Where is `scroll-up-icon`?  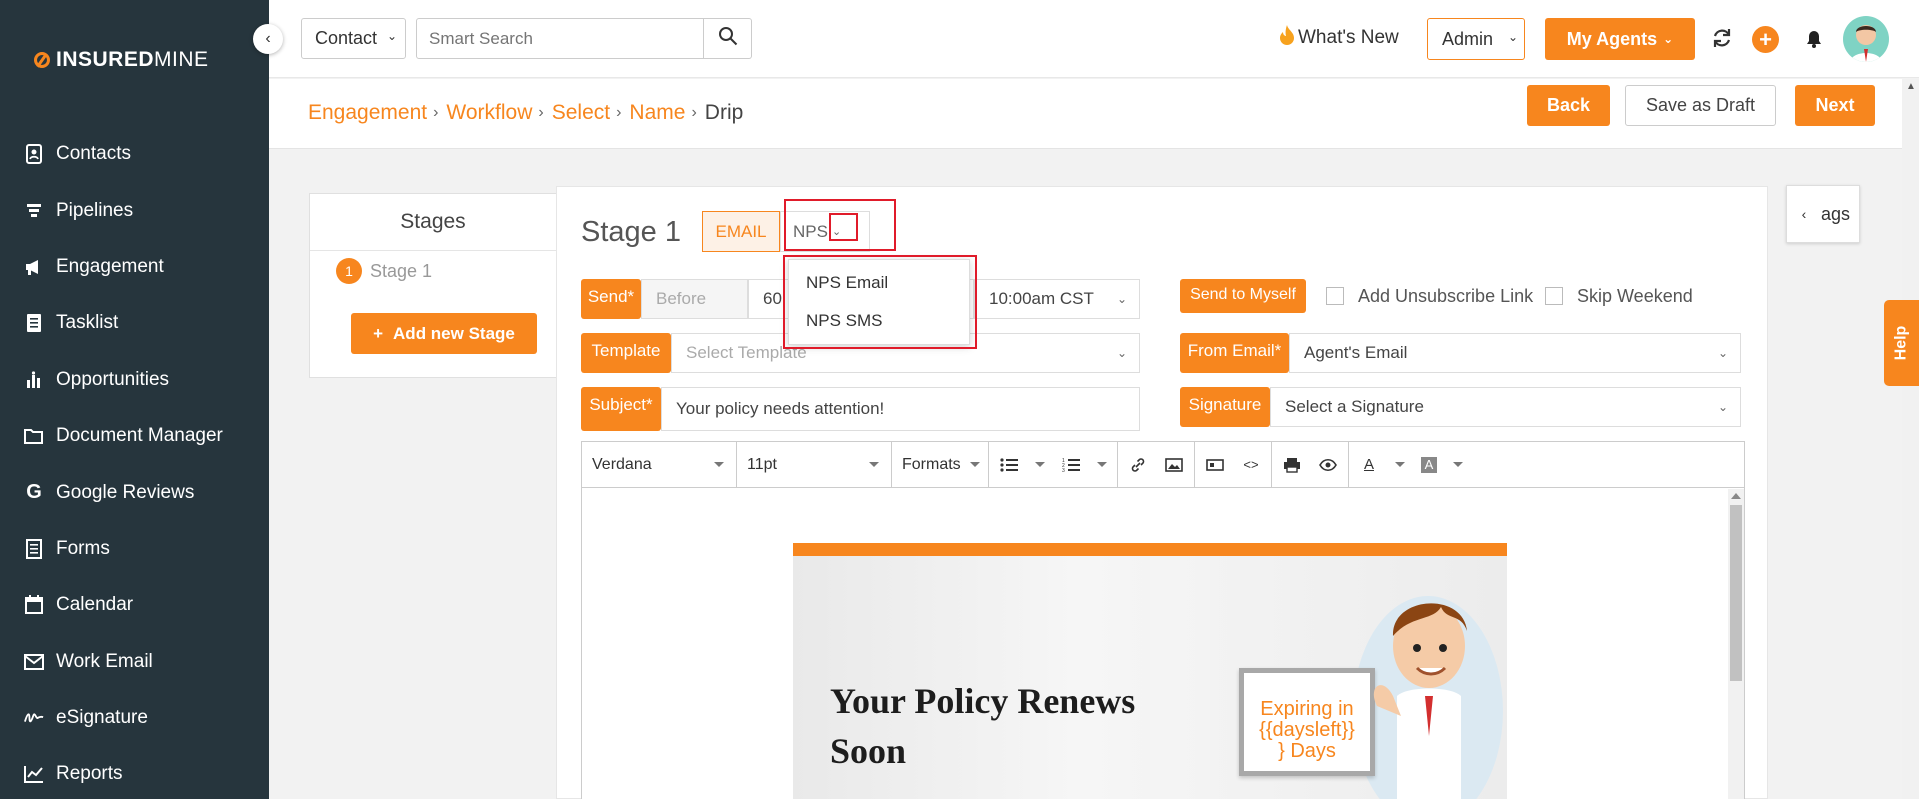
scroll-up-icon is located at coordinates (1736, 496).